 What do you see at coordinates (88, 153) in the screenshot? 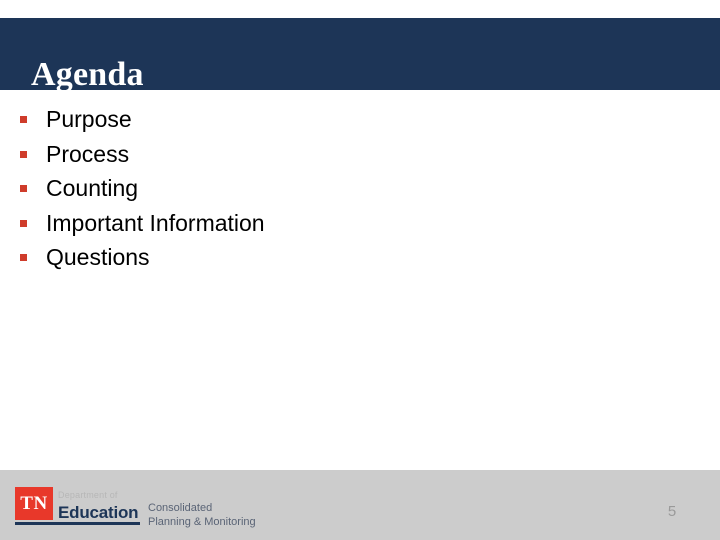
I see `agenda-item-label: Process` at bounding box center [88, 153].